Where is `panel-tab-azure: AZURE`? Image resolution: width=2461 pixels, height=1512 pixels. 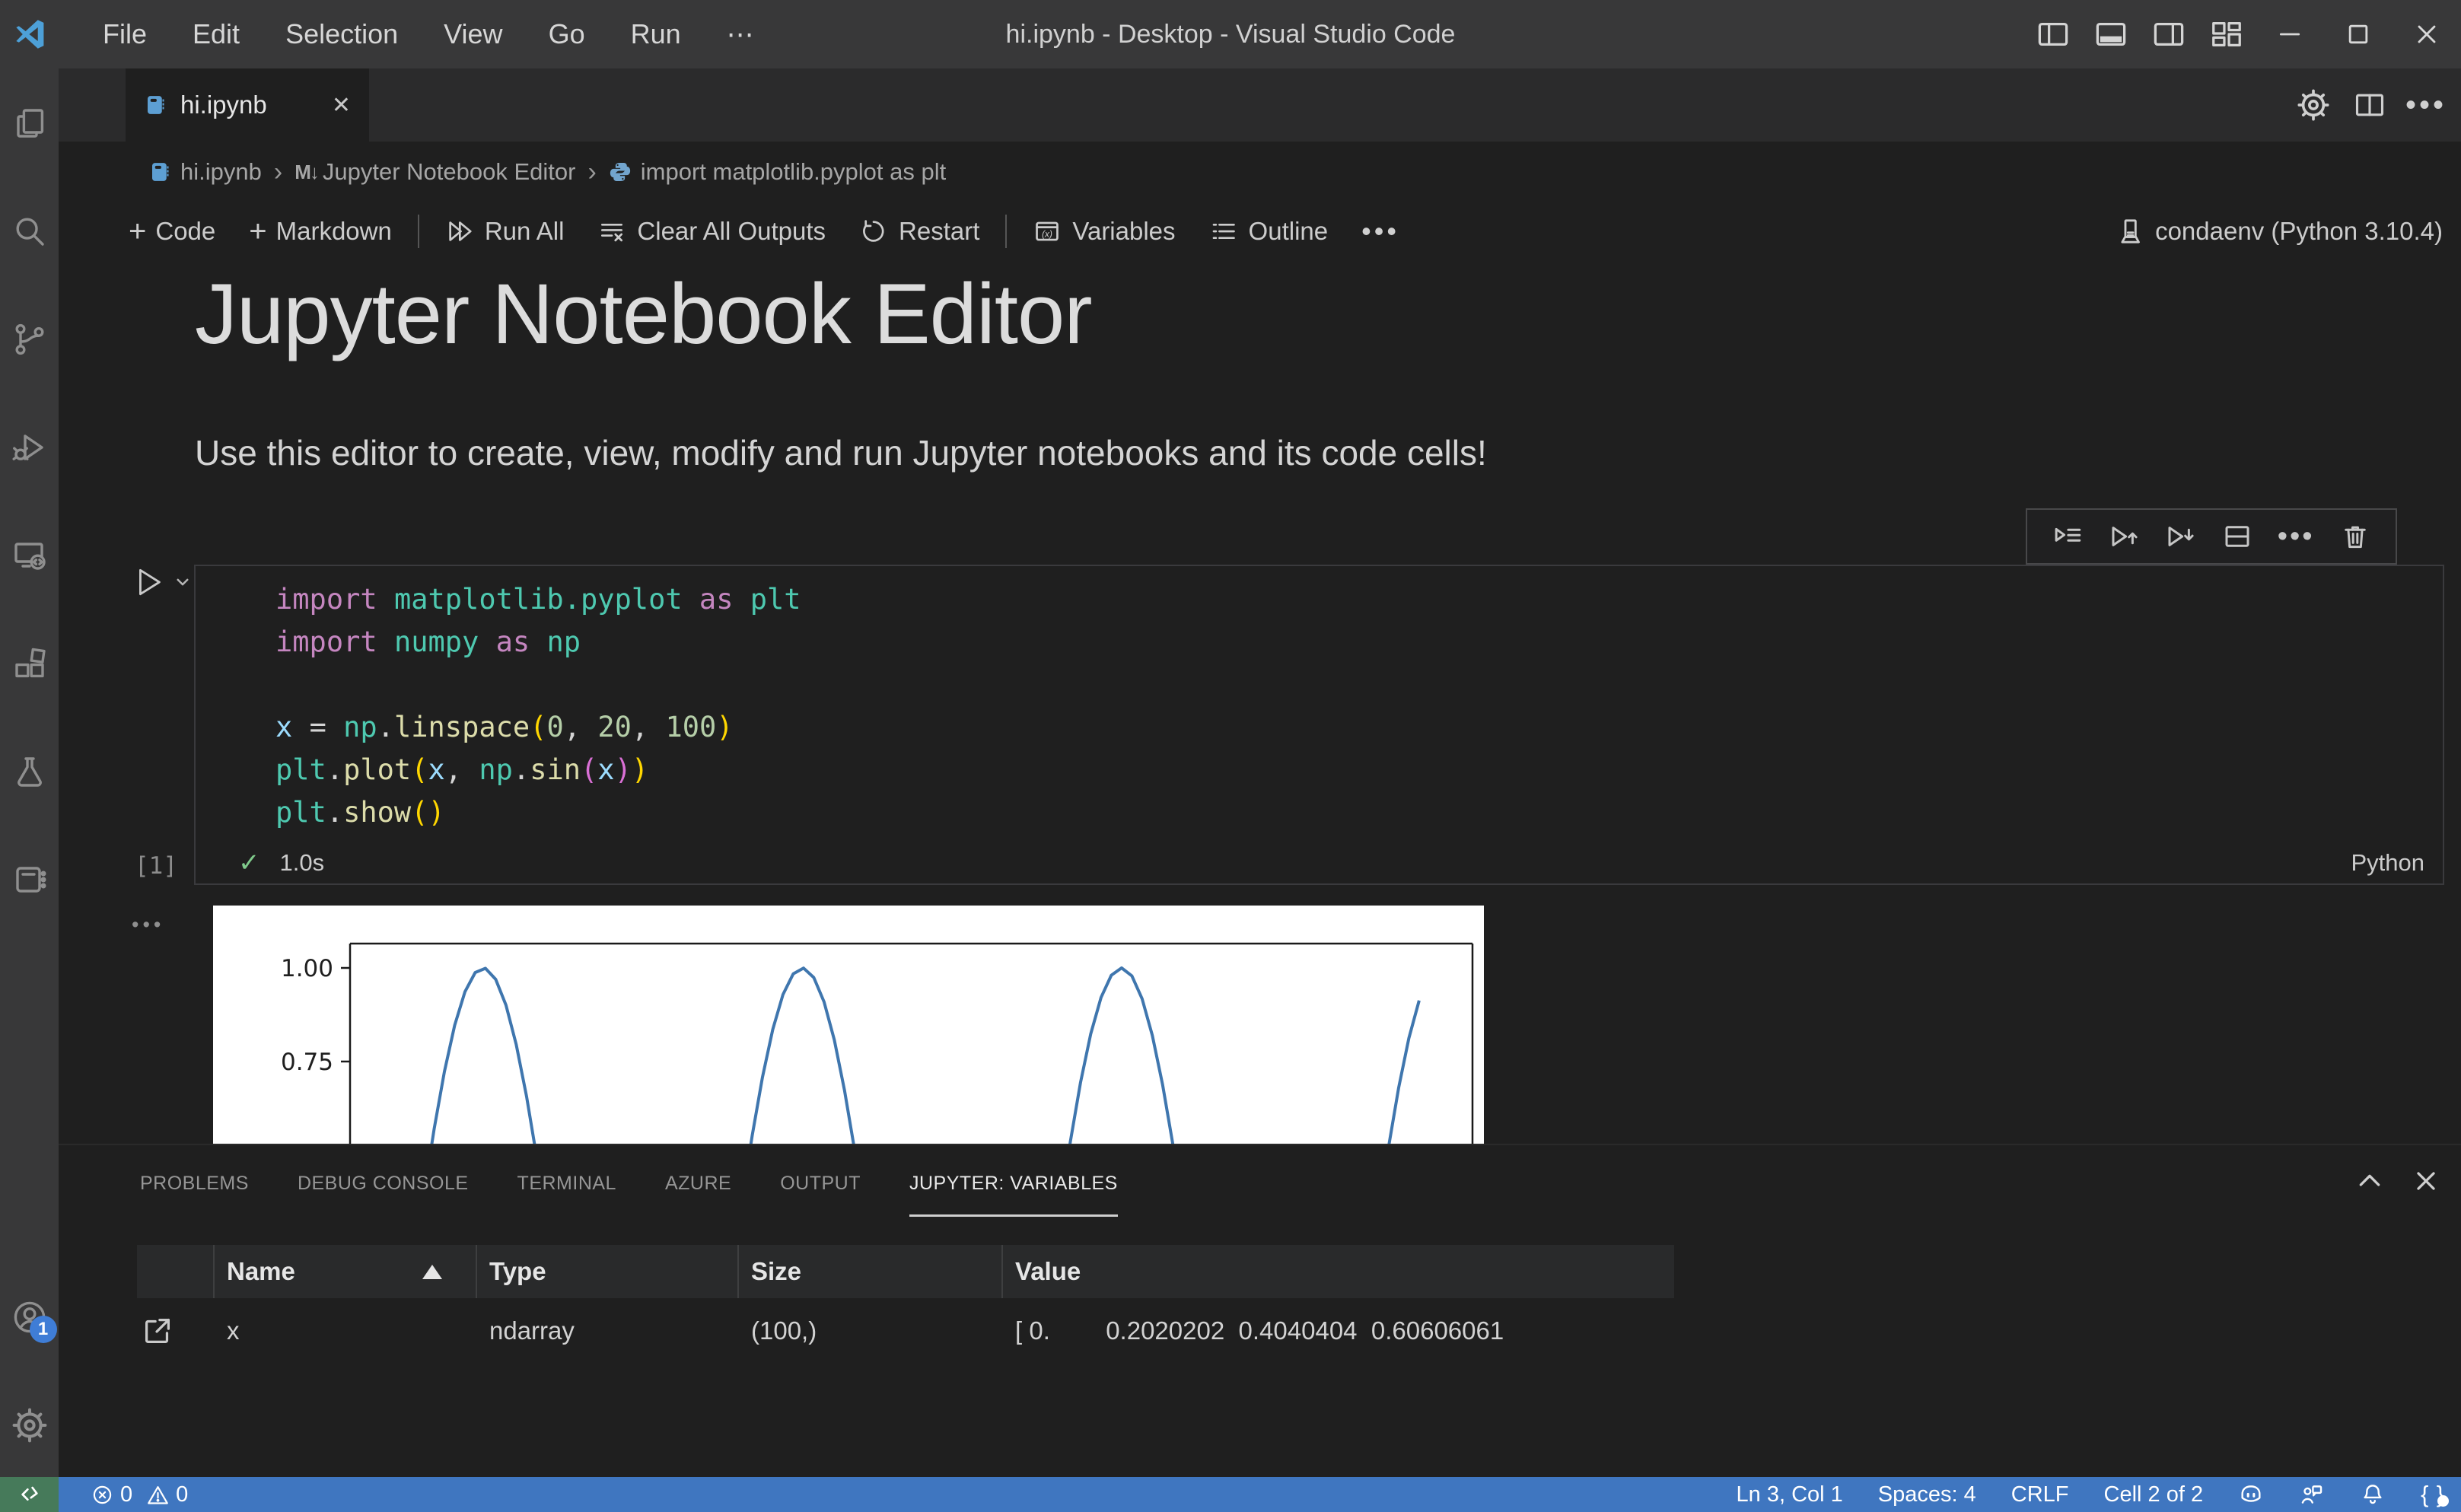
panel-tab-azure: AZURE is located at coordinates (698, 1183).